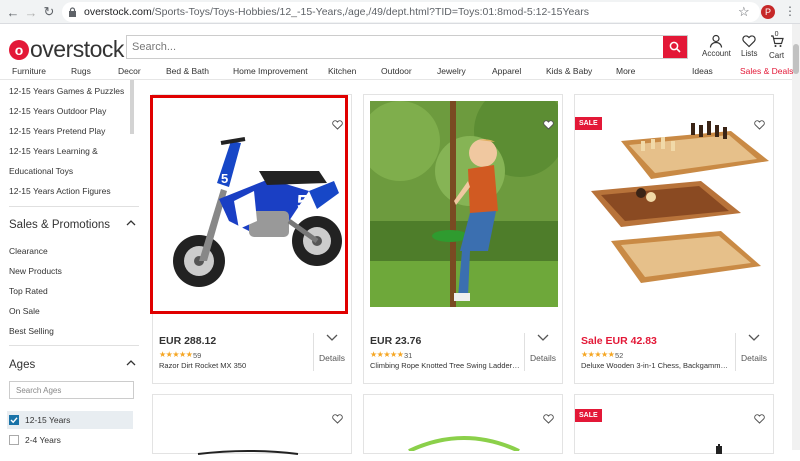 The image size is (800, 461). I want to click on cart-icon-wrap: 0, so click(777, 40).